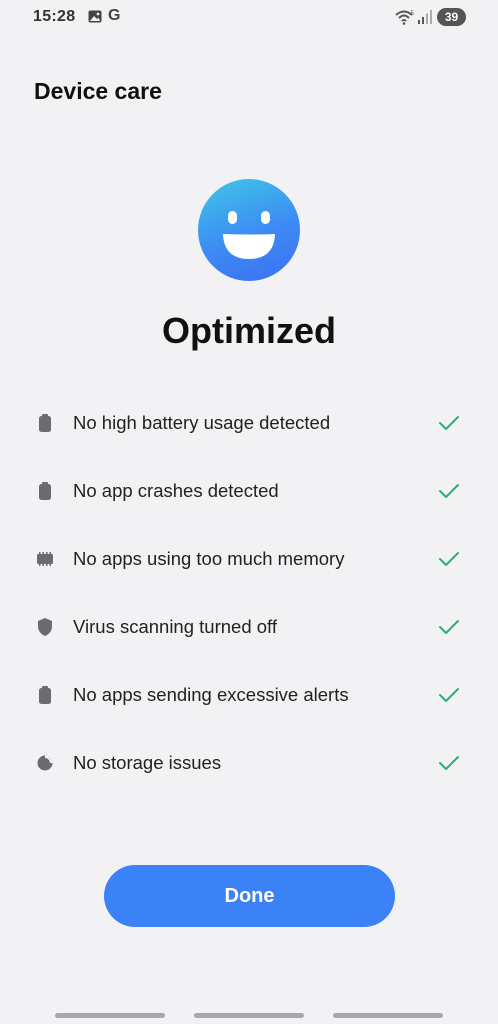  What do you see at coordinates (147, 762) in the screenshot?
I see `check-label: No storage issues` at bounding box center [147, 762].